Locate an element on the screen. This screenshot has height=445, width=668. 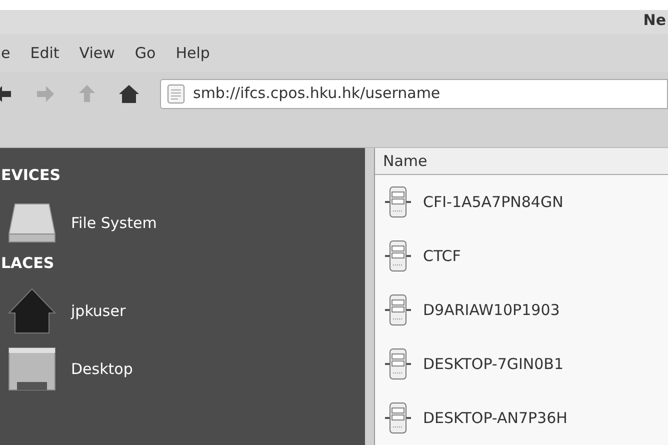
house-icon is located at coordinates (32, 311).